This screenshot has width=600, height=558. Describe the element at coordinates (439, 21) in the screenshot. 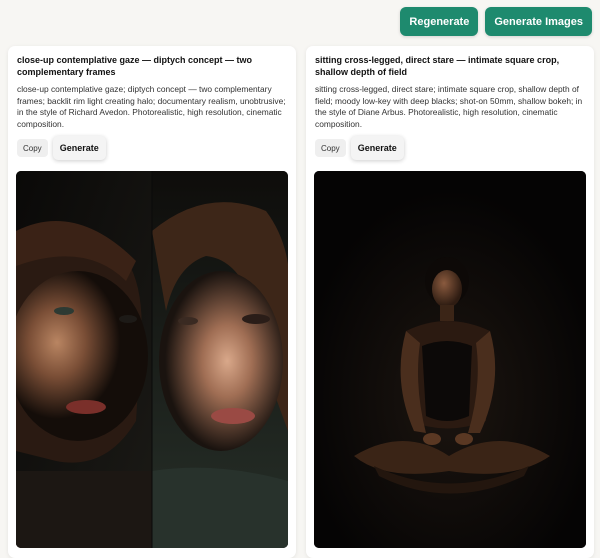

I see `regenerate-button: Regenerate` at that location.